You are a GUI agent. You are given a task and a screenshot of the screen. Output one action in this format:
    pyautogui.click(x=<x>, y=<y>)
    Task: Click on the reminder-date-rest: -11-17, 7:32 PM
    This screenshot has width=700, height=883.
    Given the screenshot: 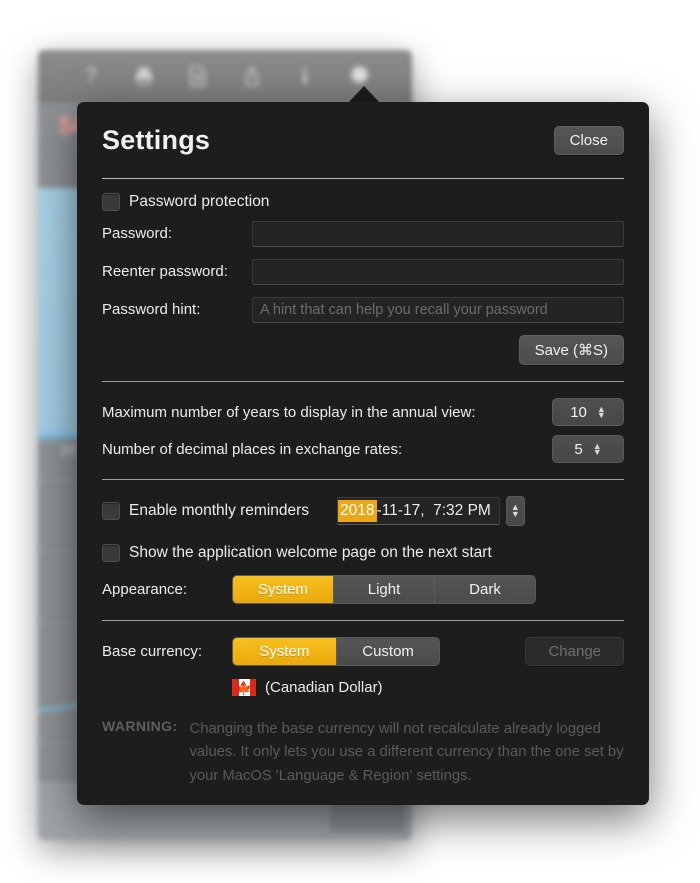 What is the action you would take?
    pyautogui.click(x=433, y=510)
    